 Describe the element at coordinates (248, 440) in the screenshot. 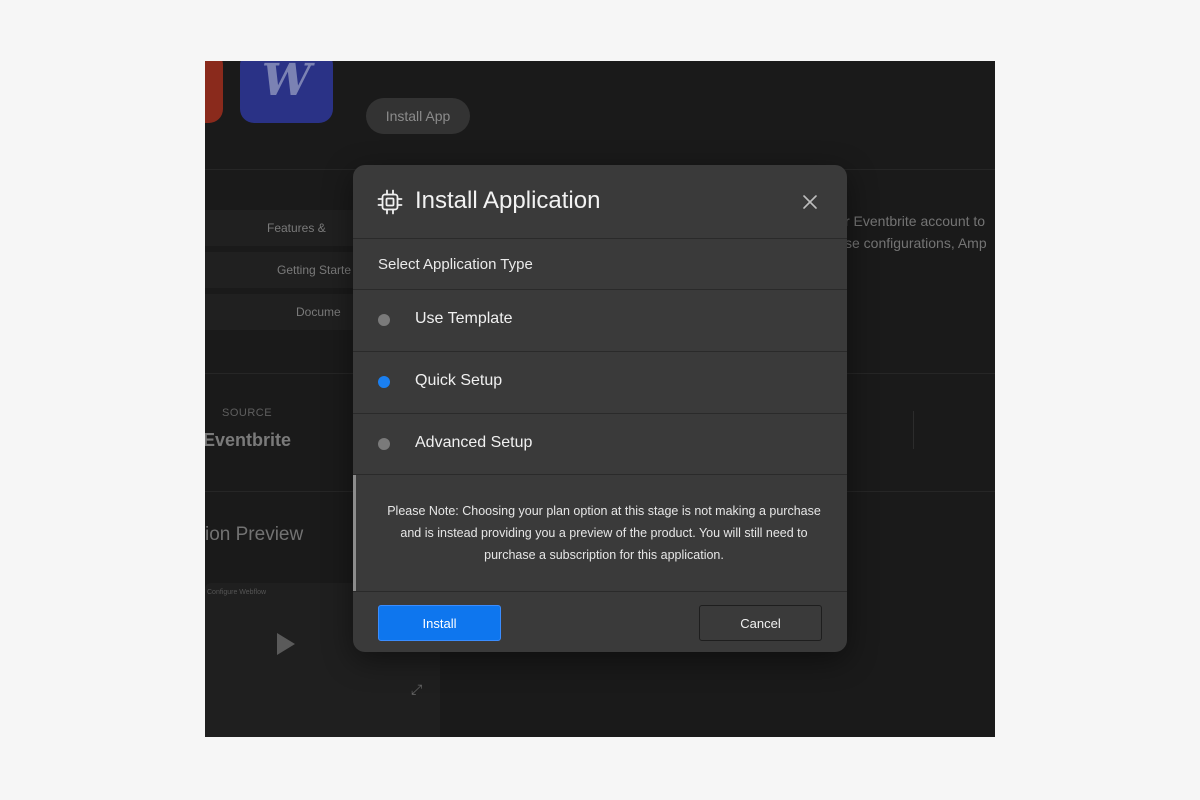

I see `source-value: Eventbrite` at that location.